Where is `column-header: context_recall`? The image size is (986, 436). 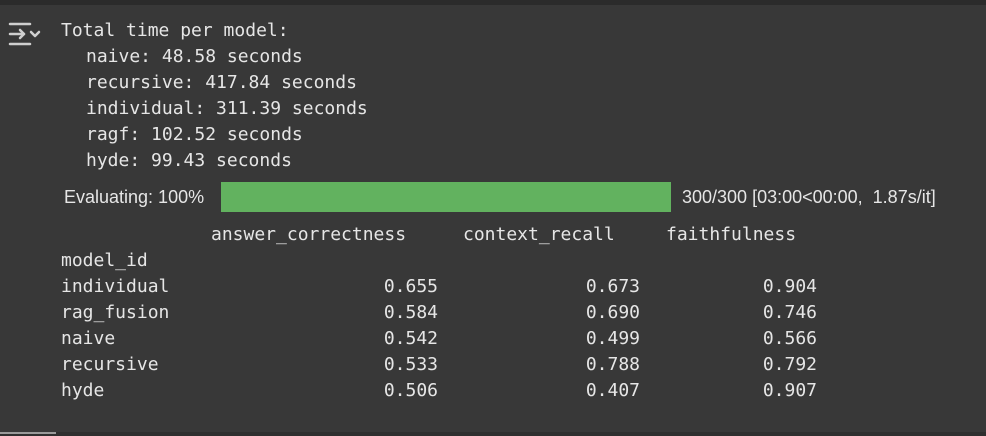 column-header: context_recall is located at coordinates (539, 234).